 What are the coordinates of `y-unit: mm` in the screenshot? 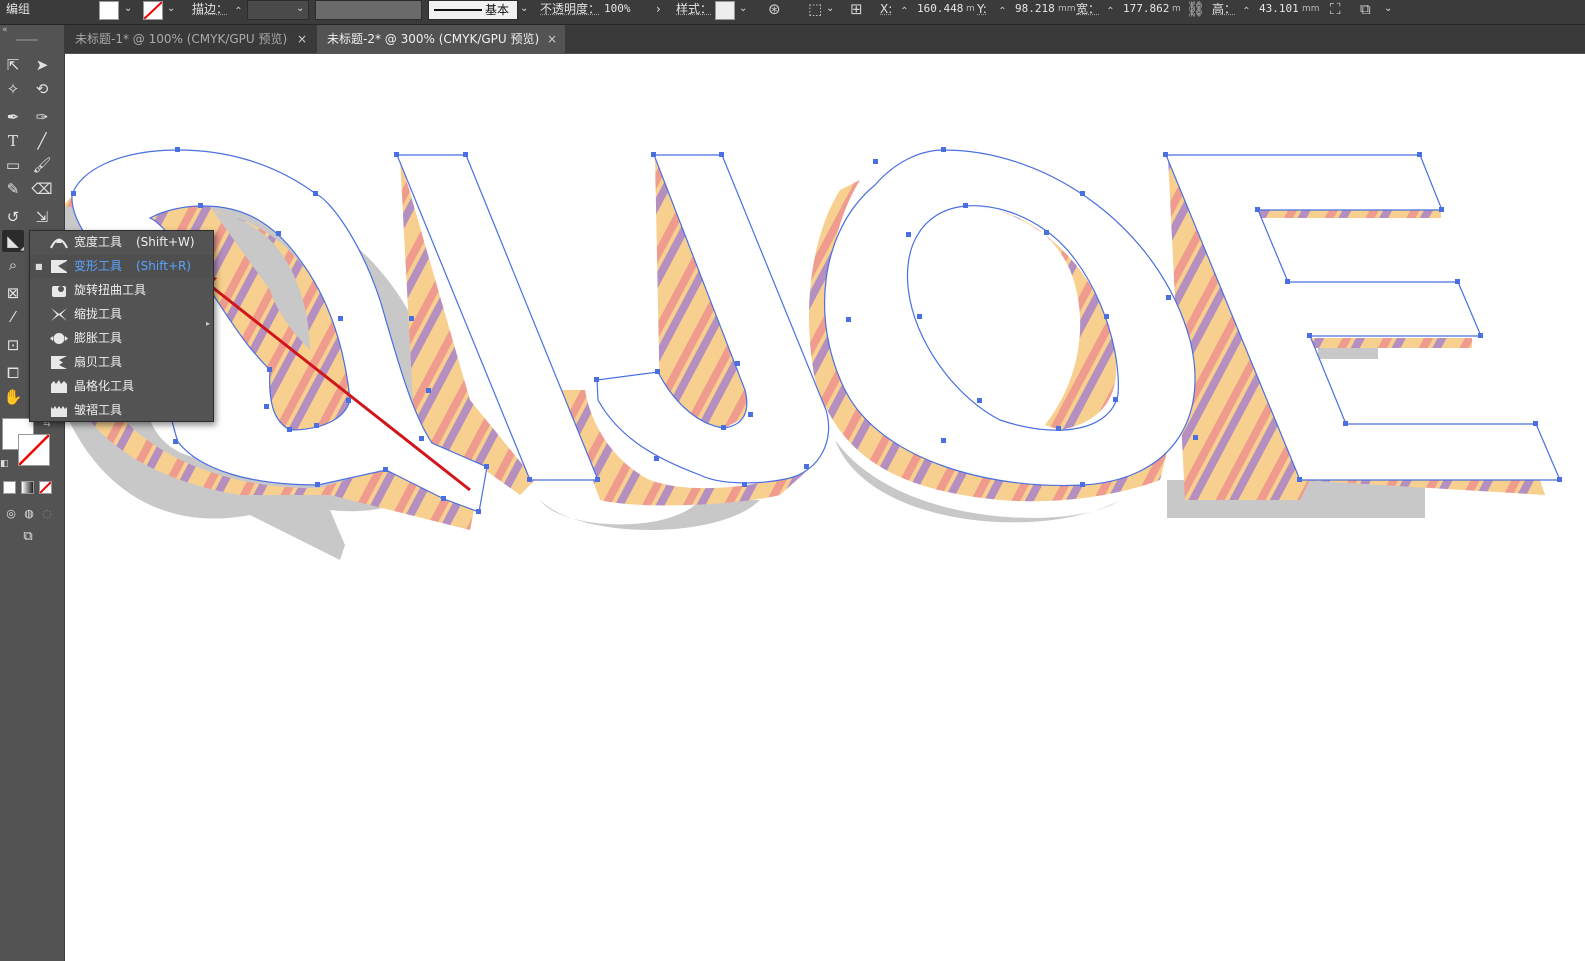 It's located at (1067, 9).